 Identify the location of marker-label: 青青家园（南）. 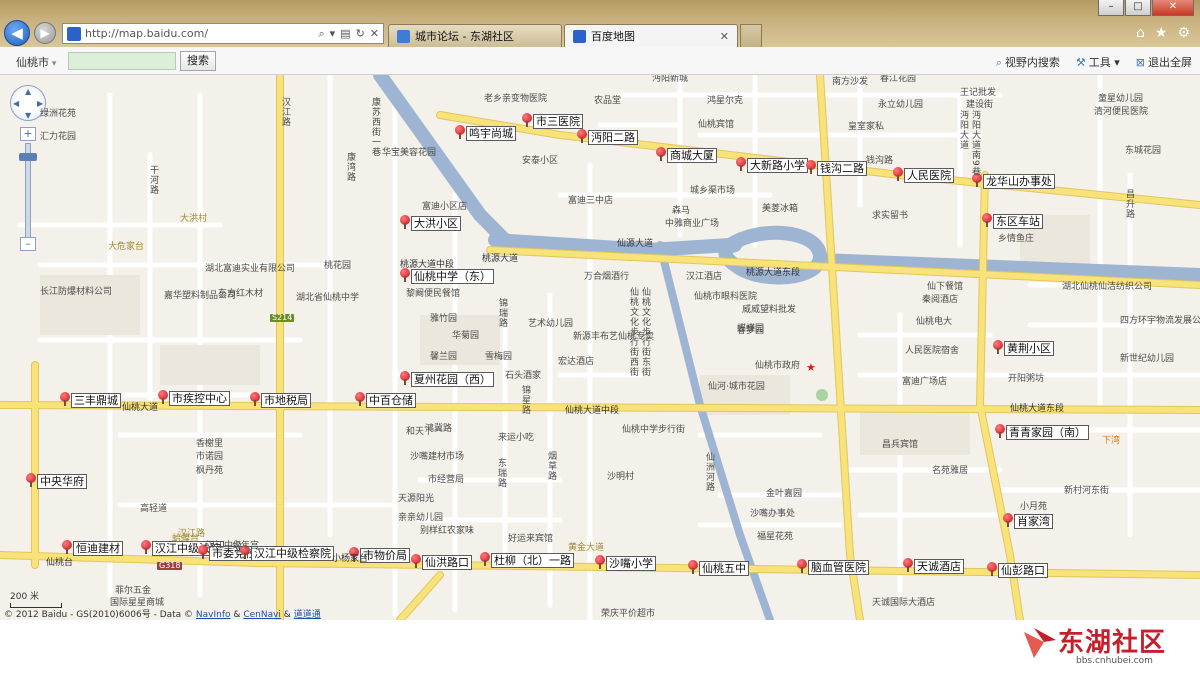
(1047, 432).